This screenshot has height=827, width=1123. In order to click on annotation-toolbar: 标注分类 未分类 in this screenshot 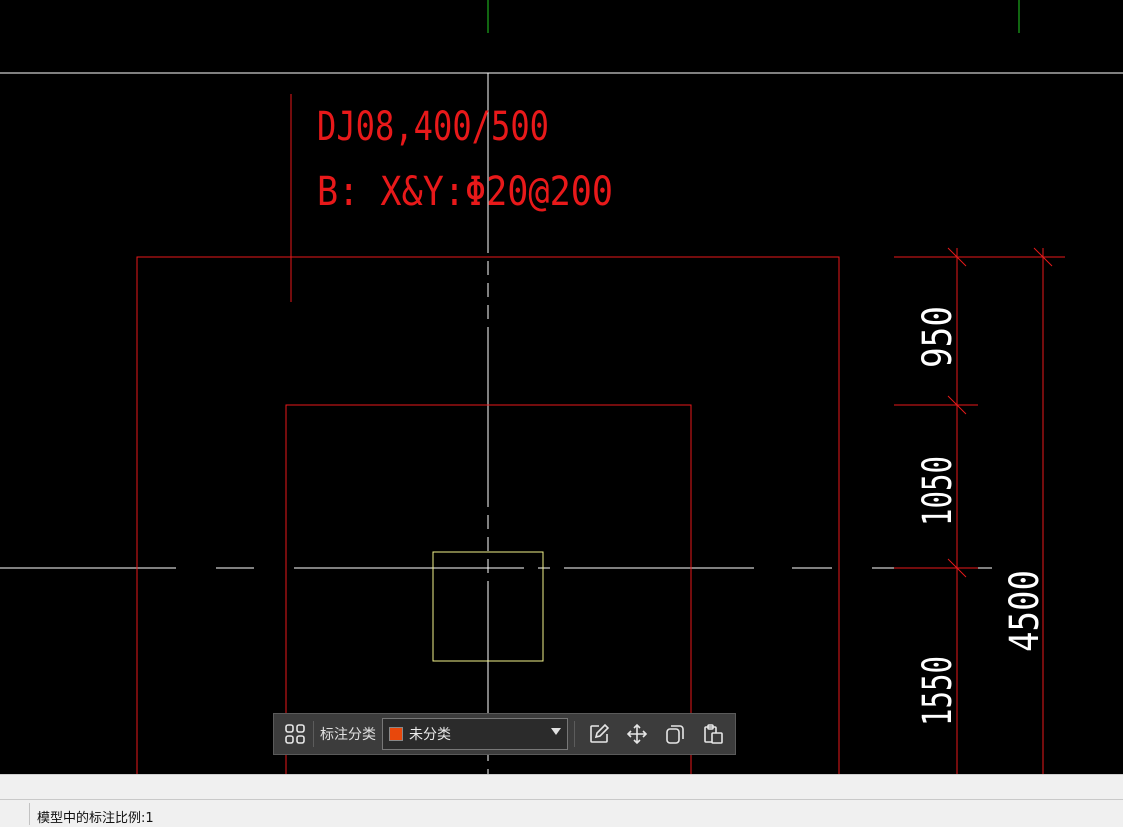, I will do `click(504, 734)`.